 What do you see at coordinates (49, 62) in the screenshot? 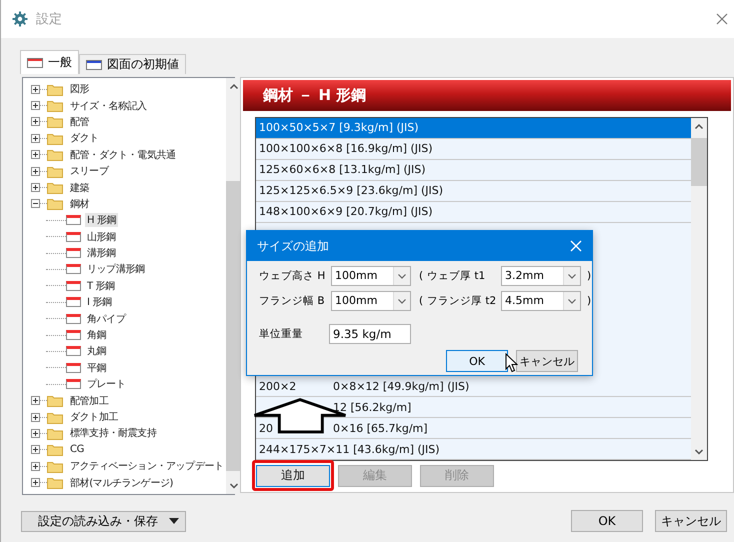
I see `tab: 一般` at bounding box center [49, 62].